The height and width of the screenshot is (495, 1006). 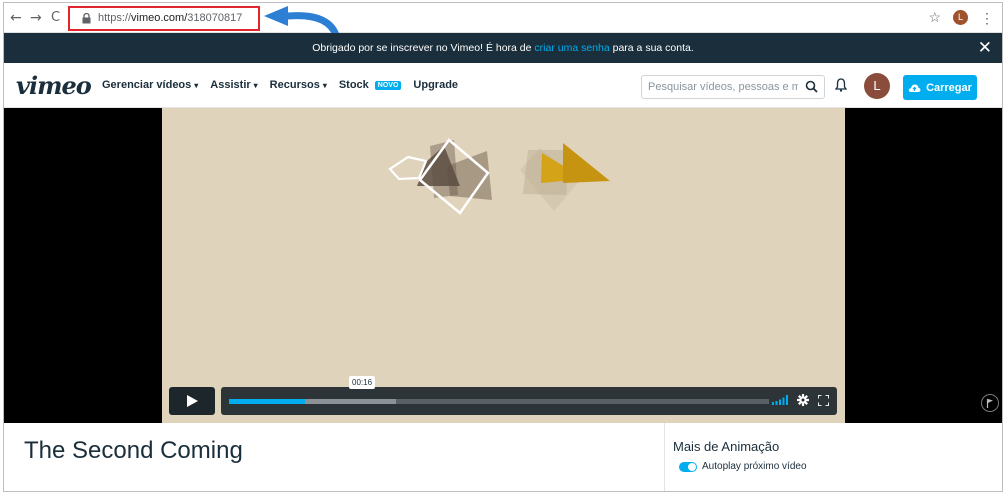 I want to click on vimeo-logo: vimeo, so click(x=54, y=85).